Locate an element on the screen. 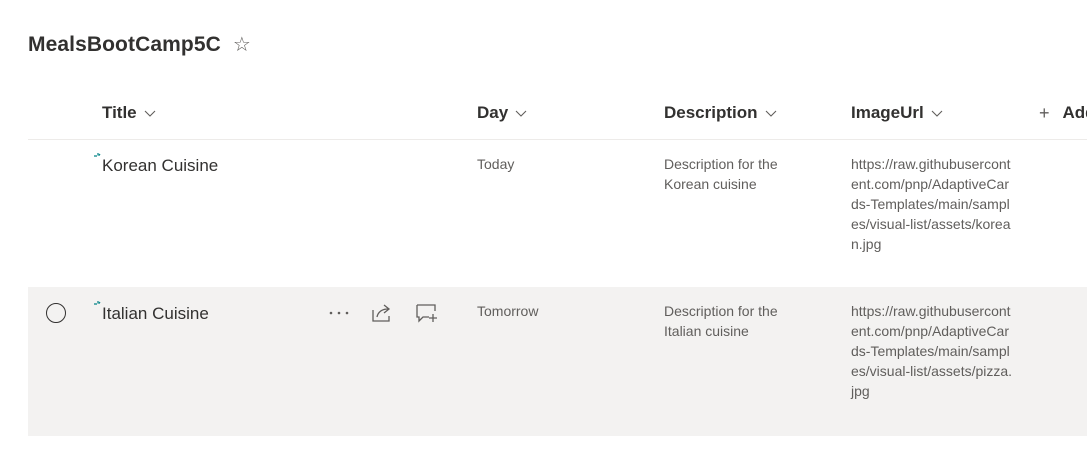  column-header-title: Title is located at coordinates (129, 113).